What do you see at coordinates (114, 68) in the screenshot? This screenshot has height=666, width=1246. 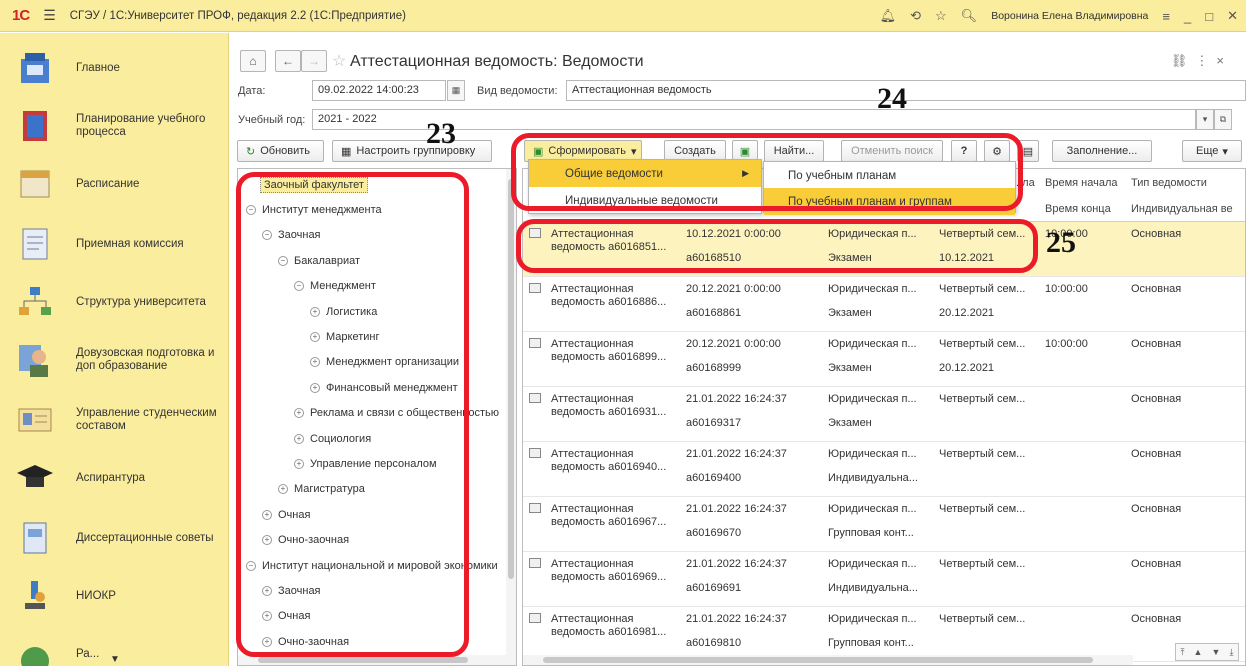 I see `sidebar-item-main: Главное` at bounding box center [114, 68].